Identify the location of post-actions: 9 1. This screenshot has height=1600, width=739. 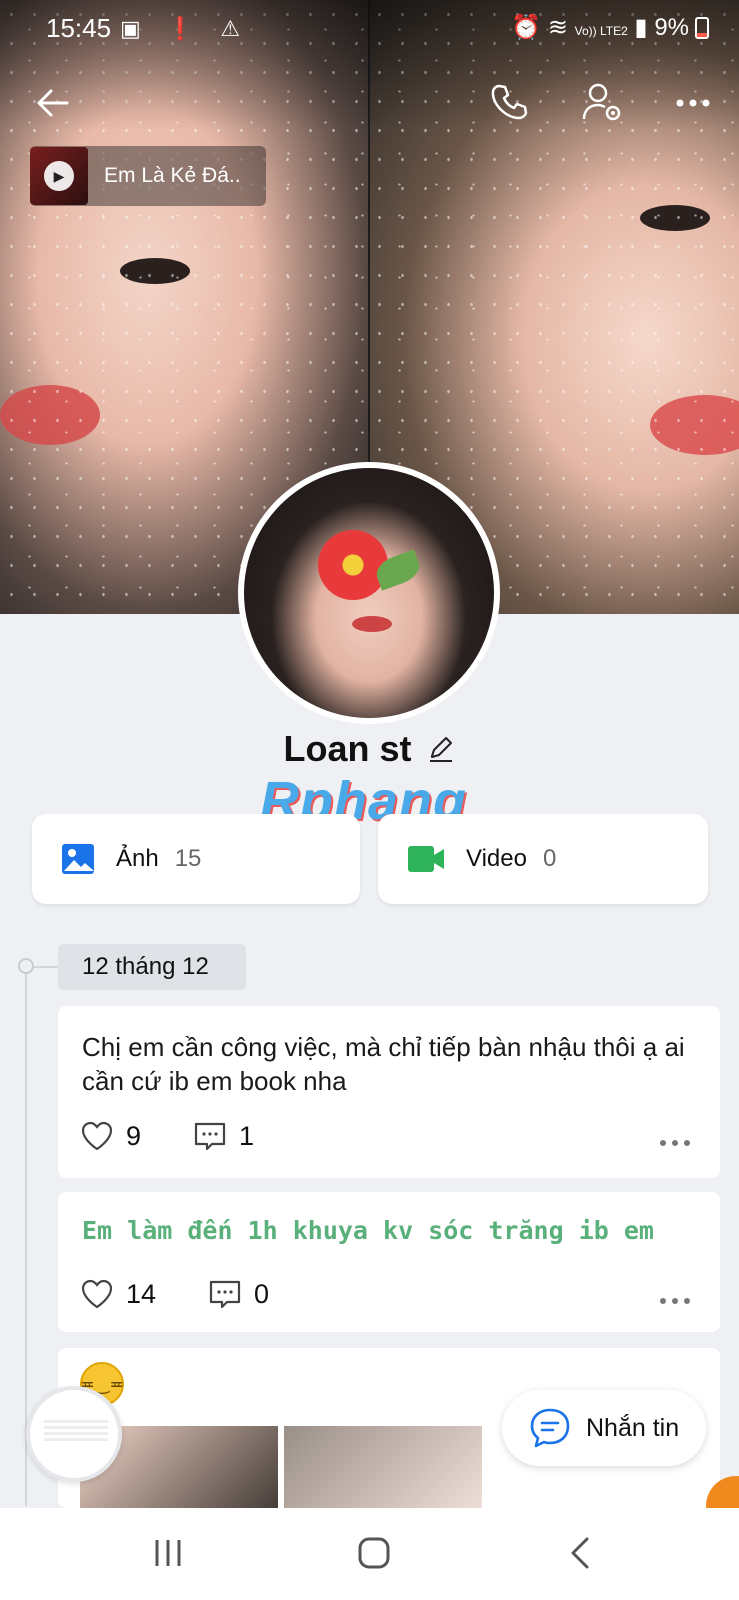
(193, 1136).